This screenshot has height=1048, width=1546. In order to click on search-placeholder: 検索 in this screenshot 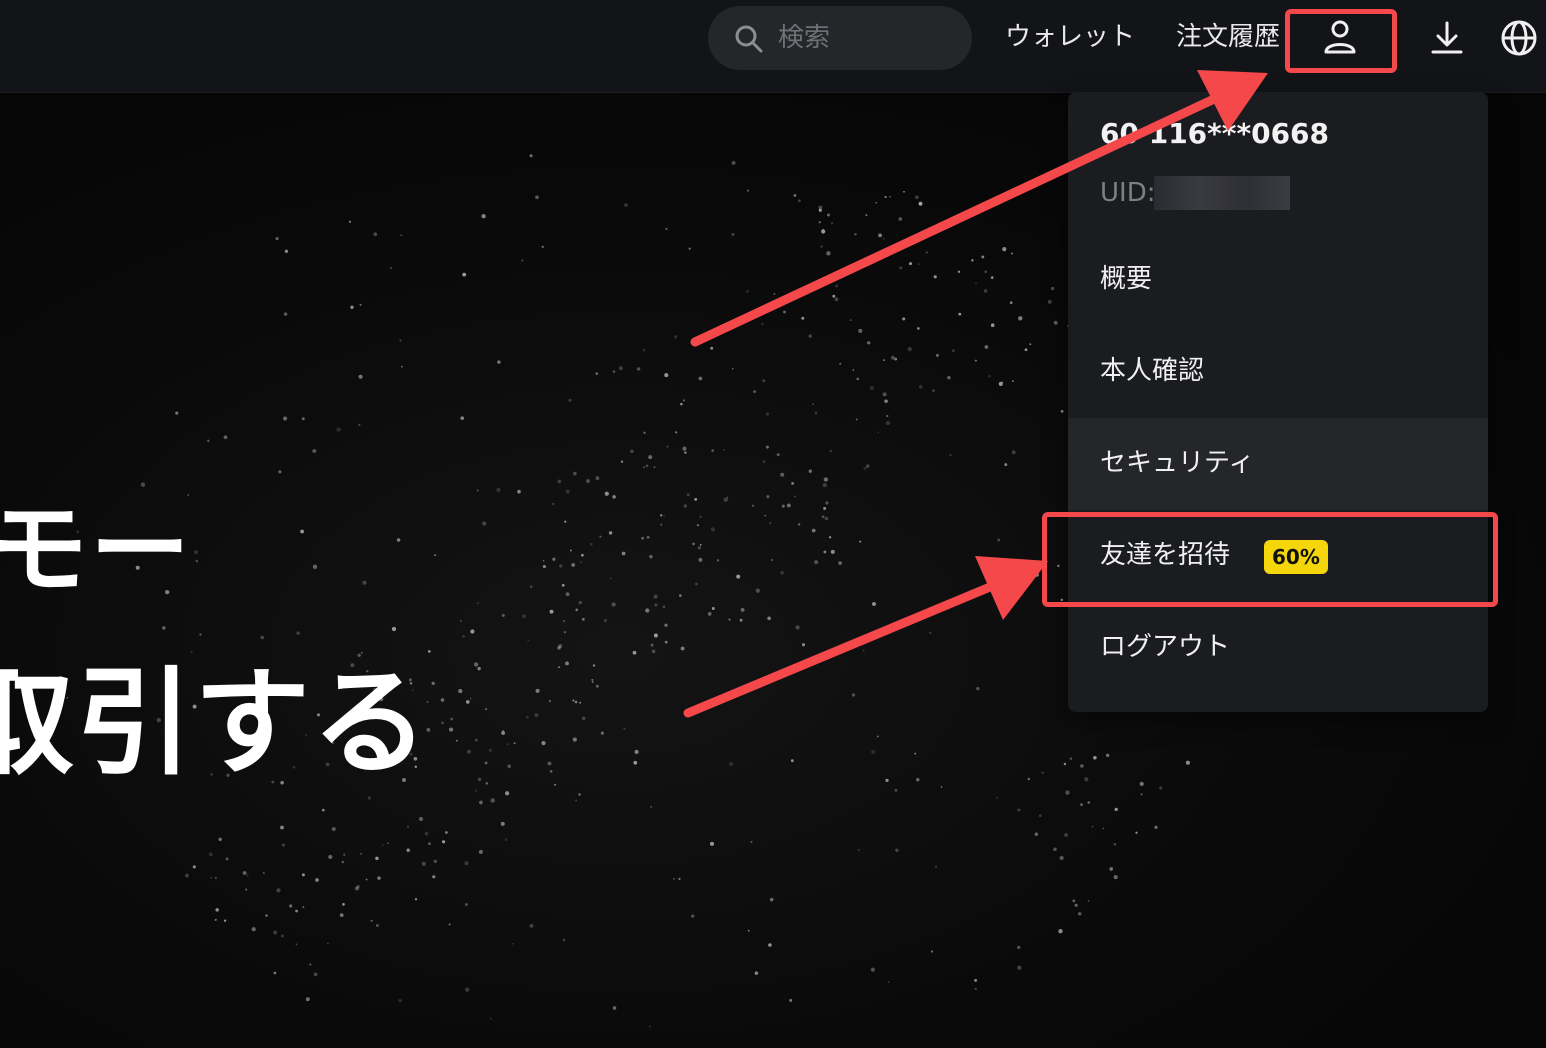, I will do `click(804, 38)`.